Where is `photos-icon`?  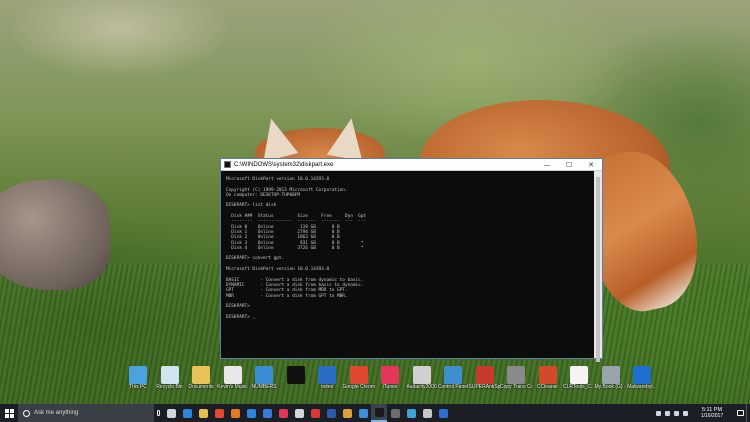
photos-icon is located at coordinates (363, 413).